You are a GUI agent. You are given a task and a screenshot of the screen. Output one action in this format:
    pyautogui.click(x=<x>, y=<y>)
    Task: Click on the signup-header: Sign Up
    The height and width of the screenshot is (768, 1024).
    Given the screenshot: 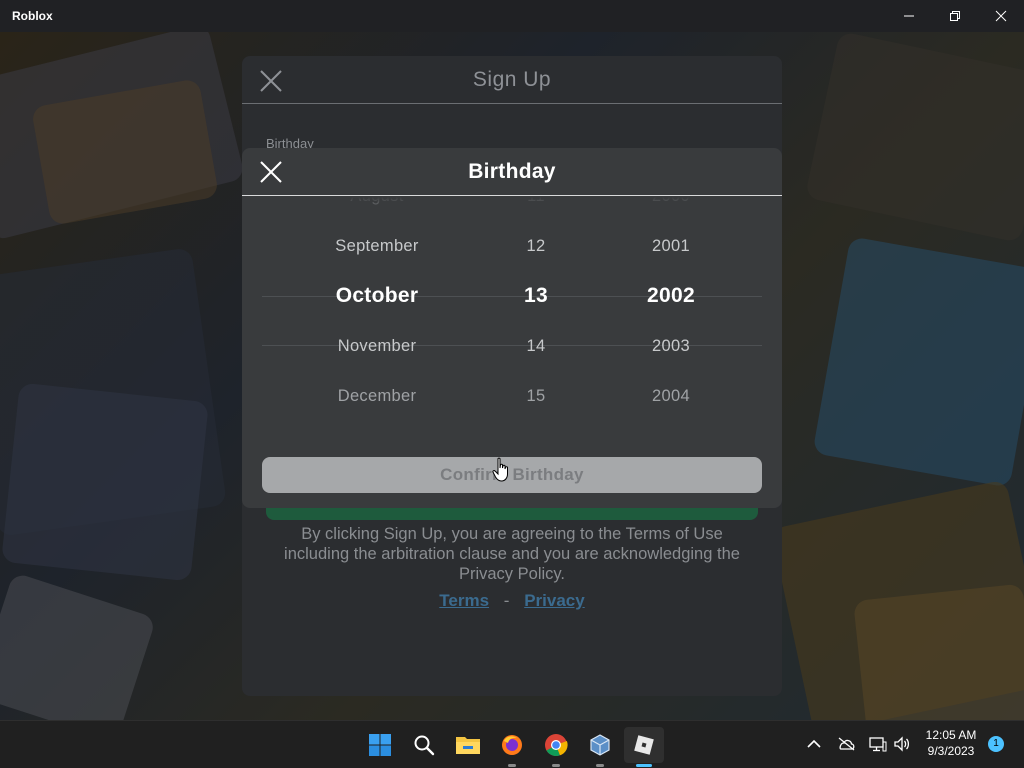 What is the action you would take?
    pyautogui.click(x=512, y=80)
    